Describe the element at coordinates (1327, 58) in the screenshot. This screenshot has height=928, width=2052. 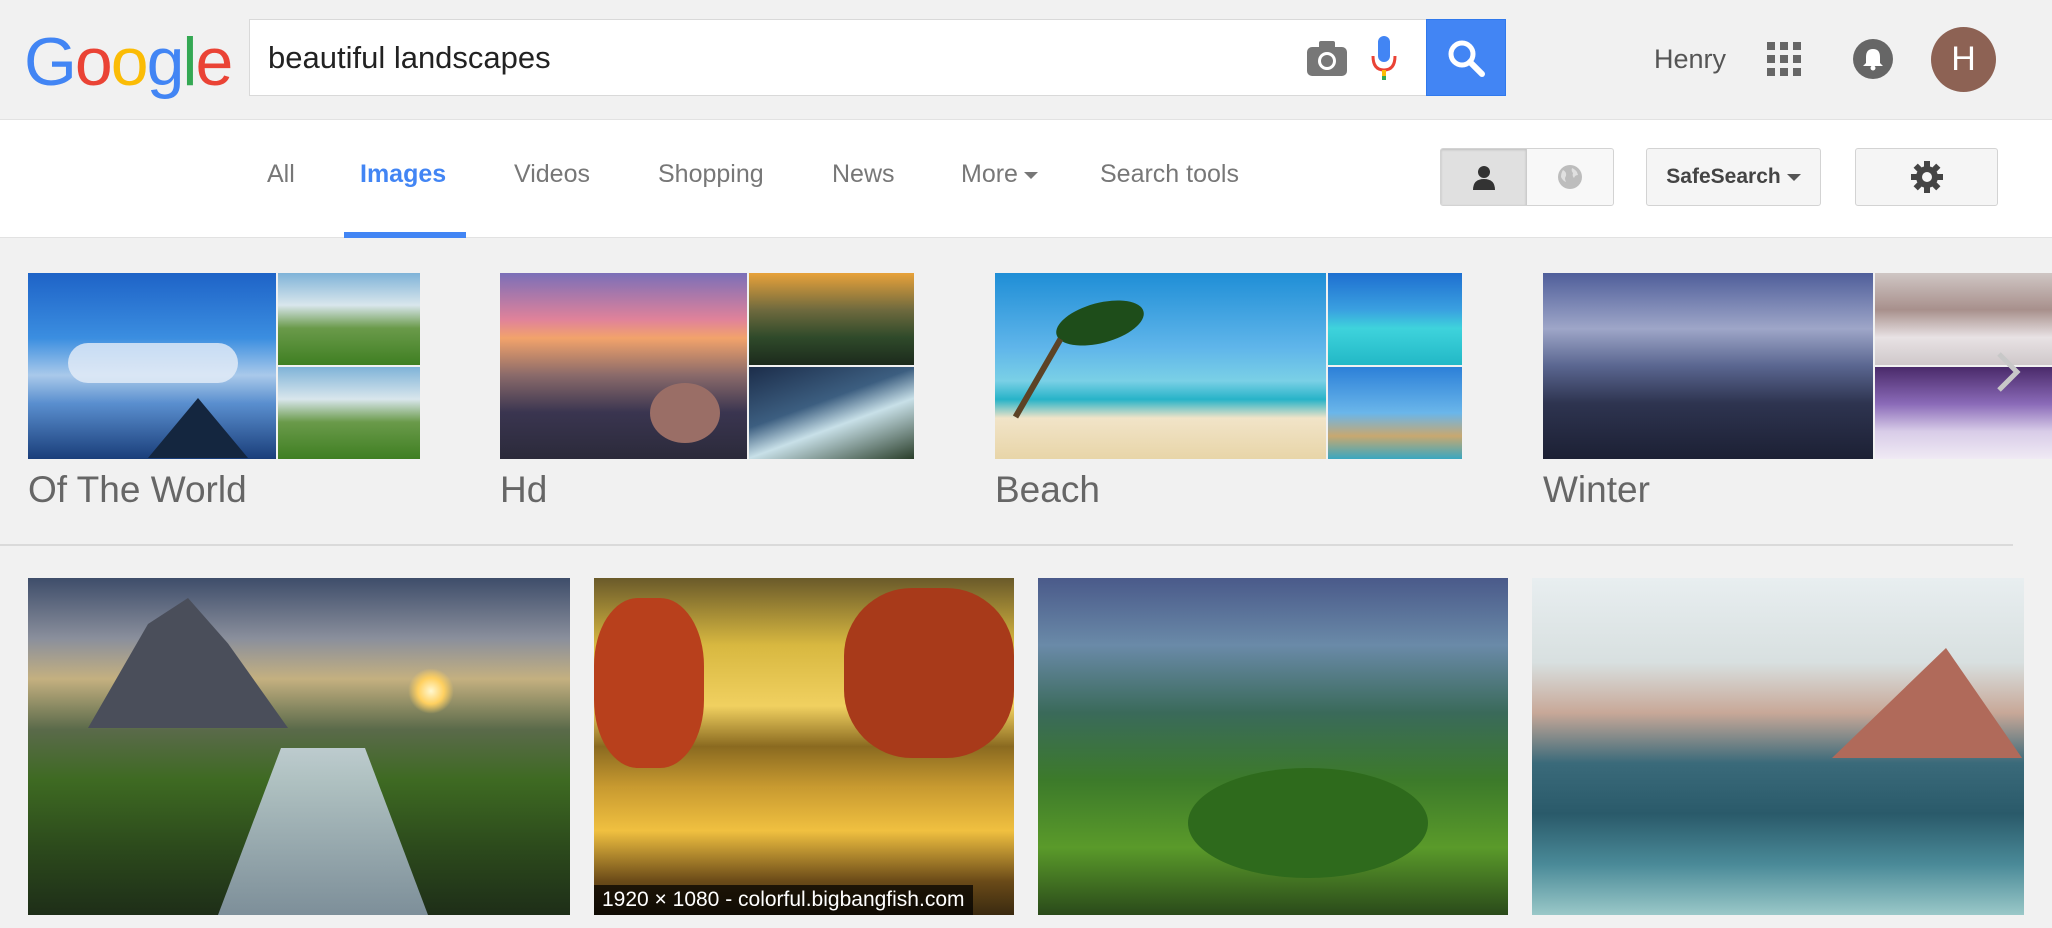
I see `camera-icon` at that location.